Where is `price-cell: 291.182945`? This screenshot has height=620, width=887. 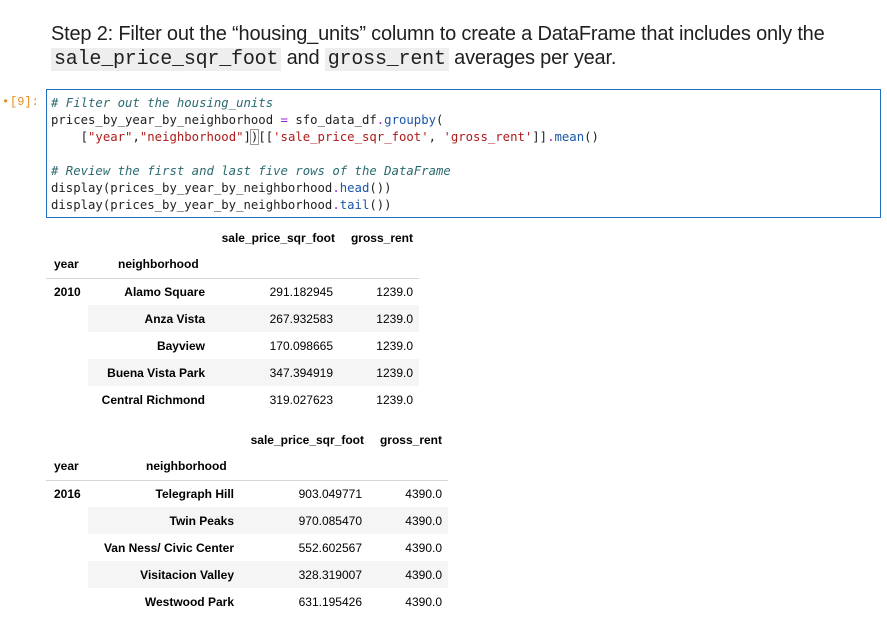
price-cell: 291.182945 is located at coordinates (301, 291).